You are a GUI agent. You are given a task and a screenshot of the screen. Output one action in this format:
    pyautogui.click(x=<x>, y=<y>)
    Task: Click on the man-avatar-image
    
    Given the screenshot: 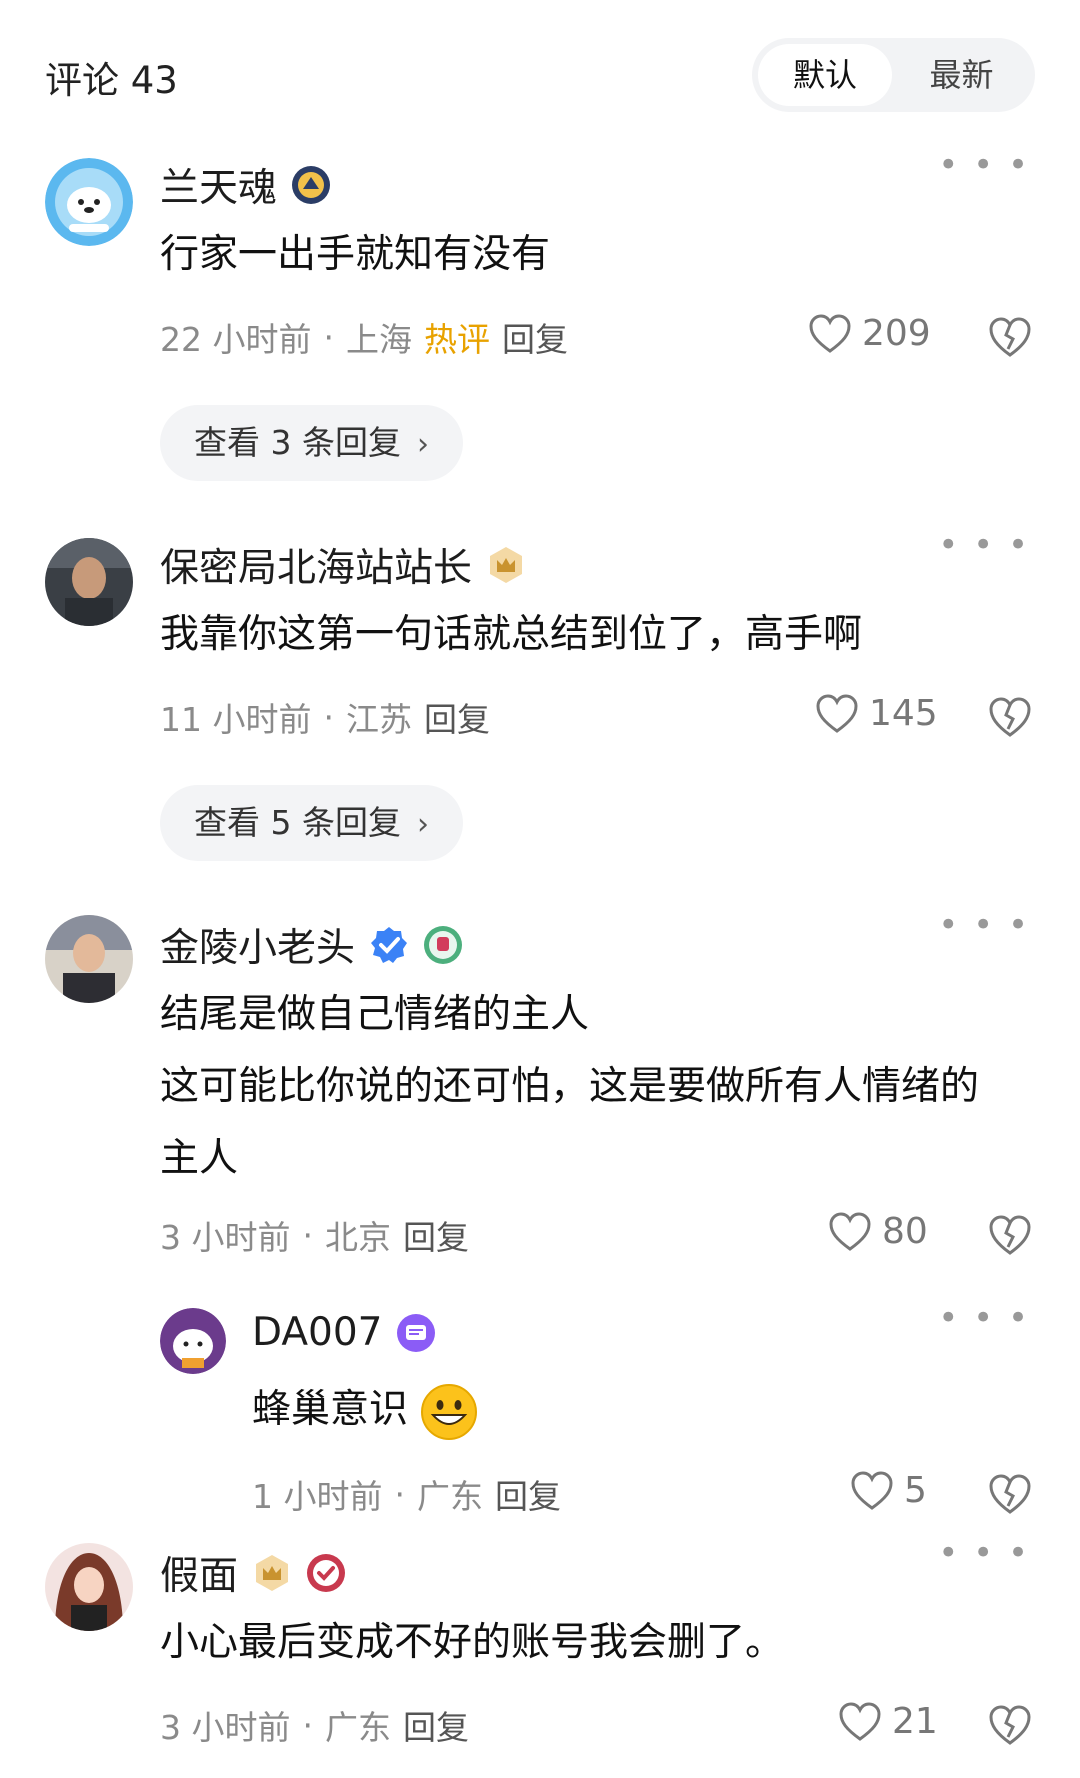 What is the action you would take?
    pyautogui.click(x=89, y=582)
    